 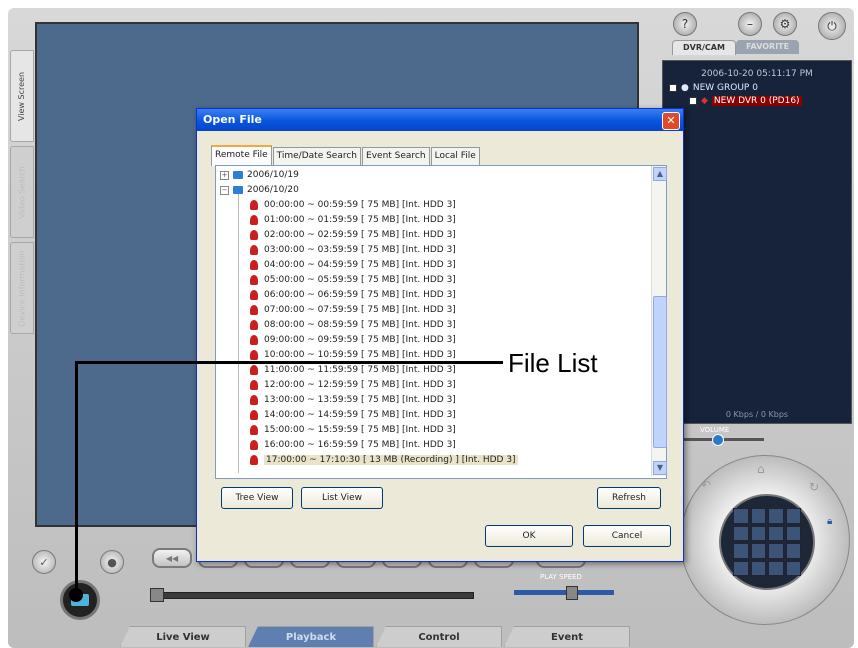 What do you see at coordinates (627, 536) in the screenshot?
I see `cancel-button: Cancel` at bounding box center [627, 536].